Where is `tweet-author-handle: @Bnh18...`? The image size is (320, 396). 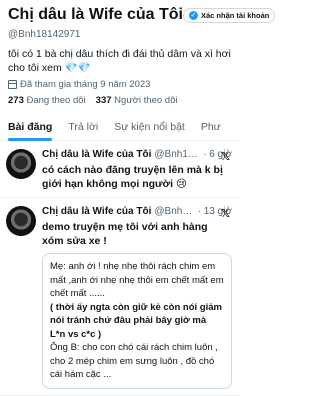
tweet-author-handle: @Bnh18... is located at coordinates (174, 211).